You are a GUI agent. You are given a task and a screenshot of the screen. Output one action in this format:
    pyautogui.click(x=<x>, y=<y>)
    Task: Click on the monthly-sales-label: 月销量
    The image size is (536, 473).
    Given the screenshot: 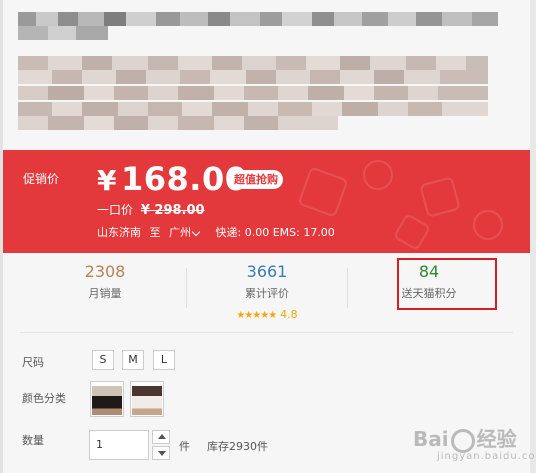 What is the action you would take?
    pyautogui.click(x=105, y=293)
    